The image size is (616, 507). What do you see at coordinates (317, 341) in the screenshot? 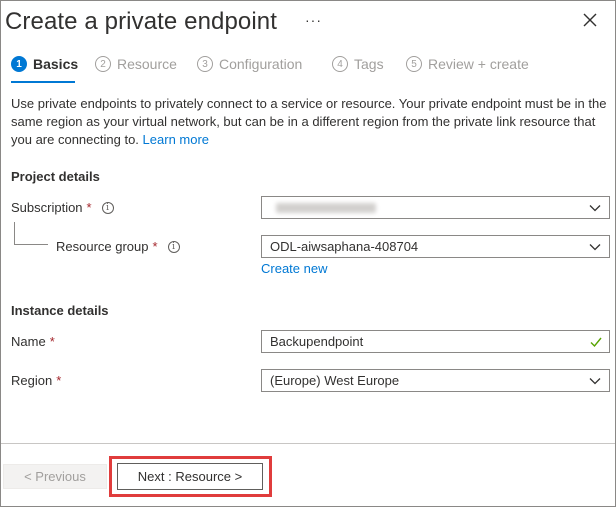
I see `name-value: Backupendpoint` at bounding box center [317, 341].